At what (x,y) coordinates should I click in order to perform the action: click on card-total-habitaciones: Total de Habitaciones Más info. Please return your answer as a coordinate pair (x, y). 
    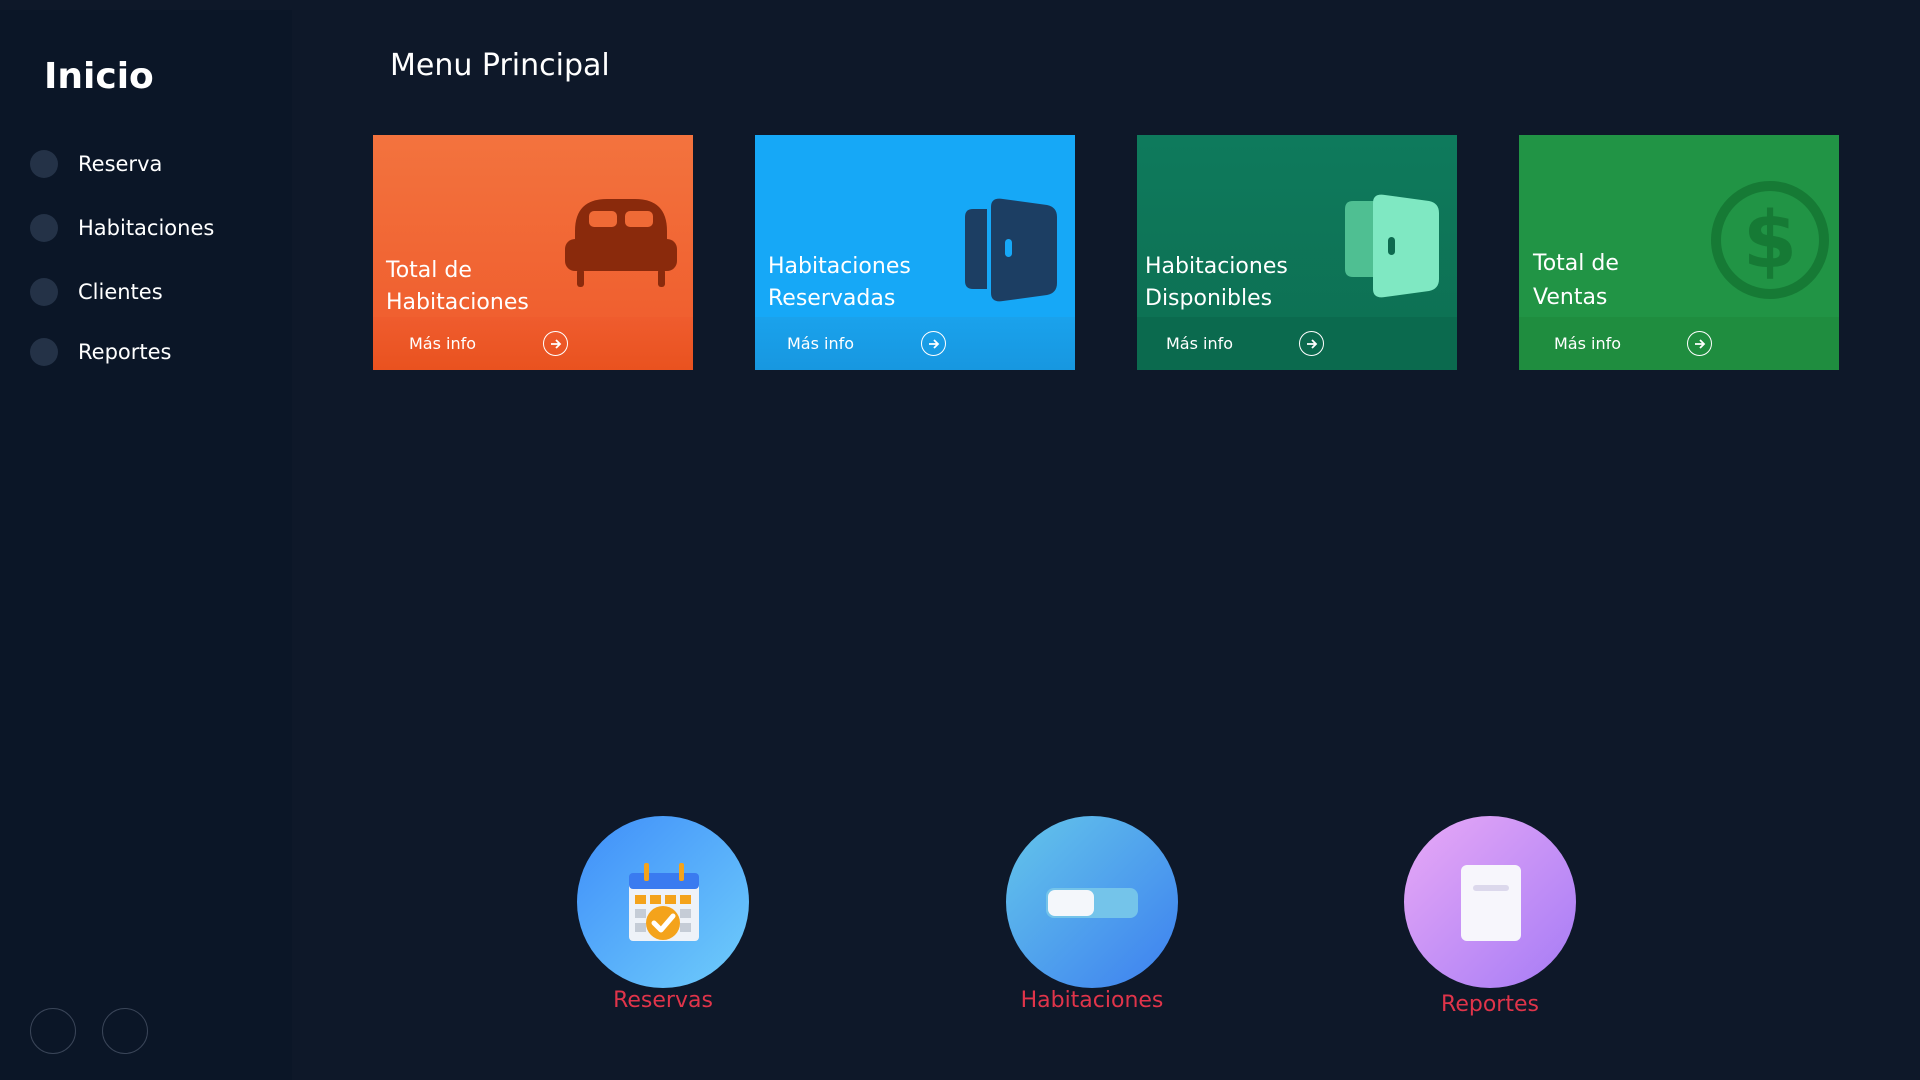
    Looking at the image, I should click on (533, 252).